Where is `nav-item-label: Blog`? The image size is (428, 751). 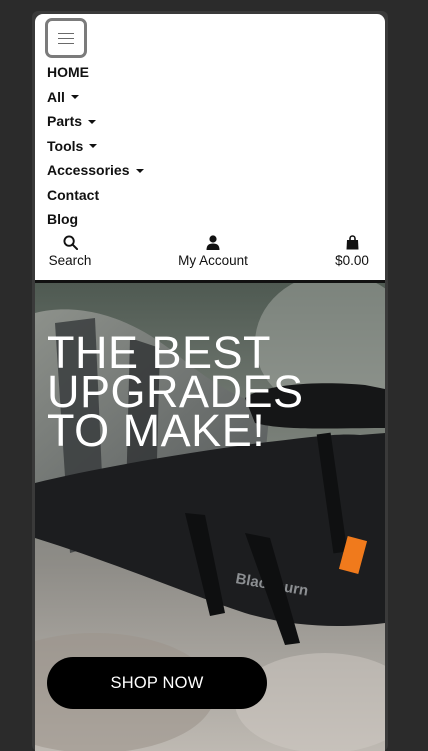 nav-item-label: Blog is located at coordinates (63, 219).